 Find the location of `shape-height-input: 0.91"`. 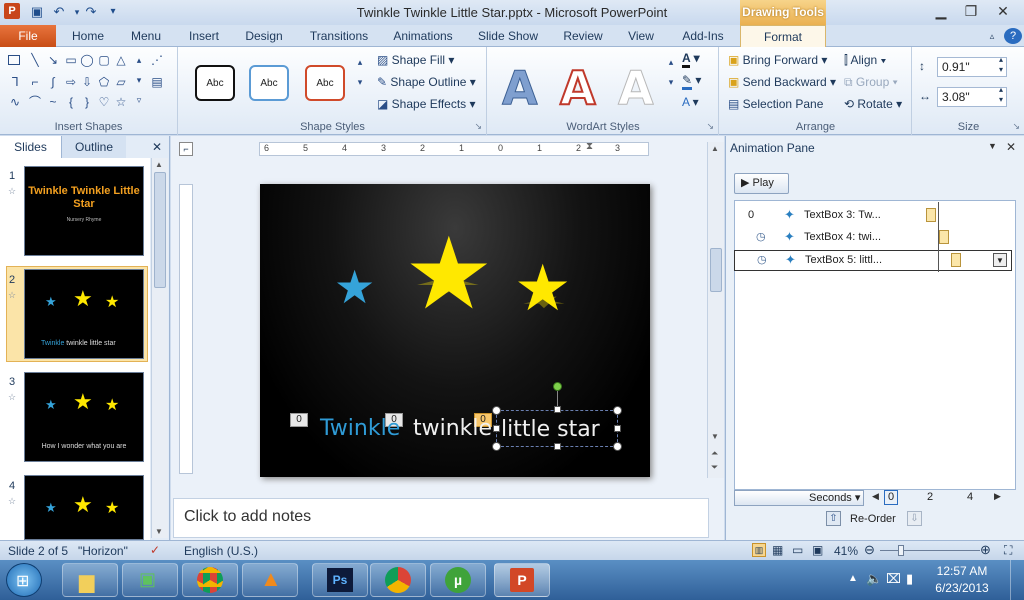

shape-height-input: 0.91" is located at coordinates (972, 67).